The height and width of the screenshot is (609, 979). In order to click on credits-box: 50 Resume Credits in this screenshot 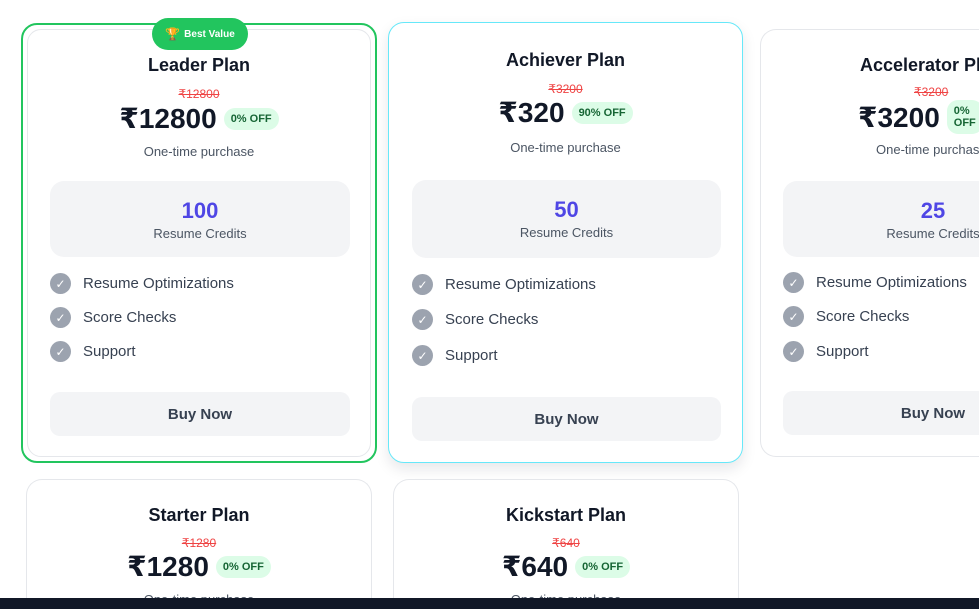, I will do `click(566, 219)`.